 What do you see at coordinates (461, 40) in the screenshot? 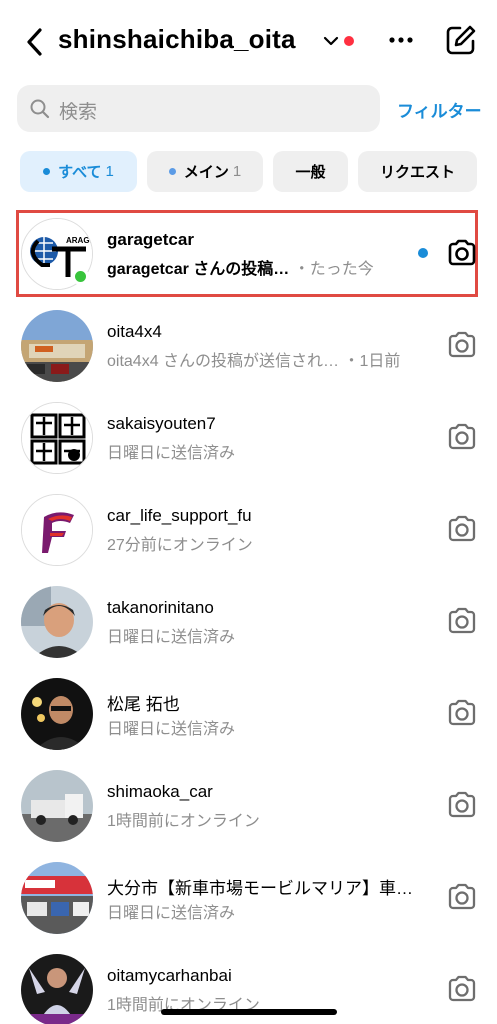
I see `compose-icon` at bounding box center [461, 40].